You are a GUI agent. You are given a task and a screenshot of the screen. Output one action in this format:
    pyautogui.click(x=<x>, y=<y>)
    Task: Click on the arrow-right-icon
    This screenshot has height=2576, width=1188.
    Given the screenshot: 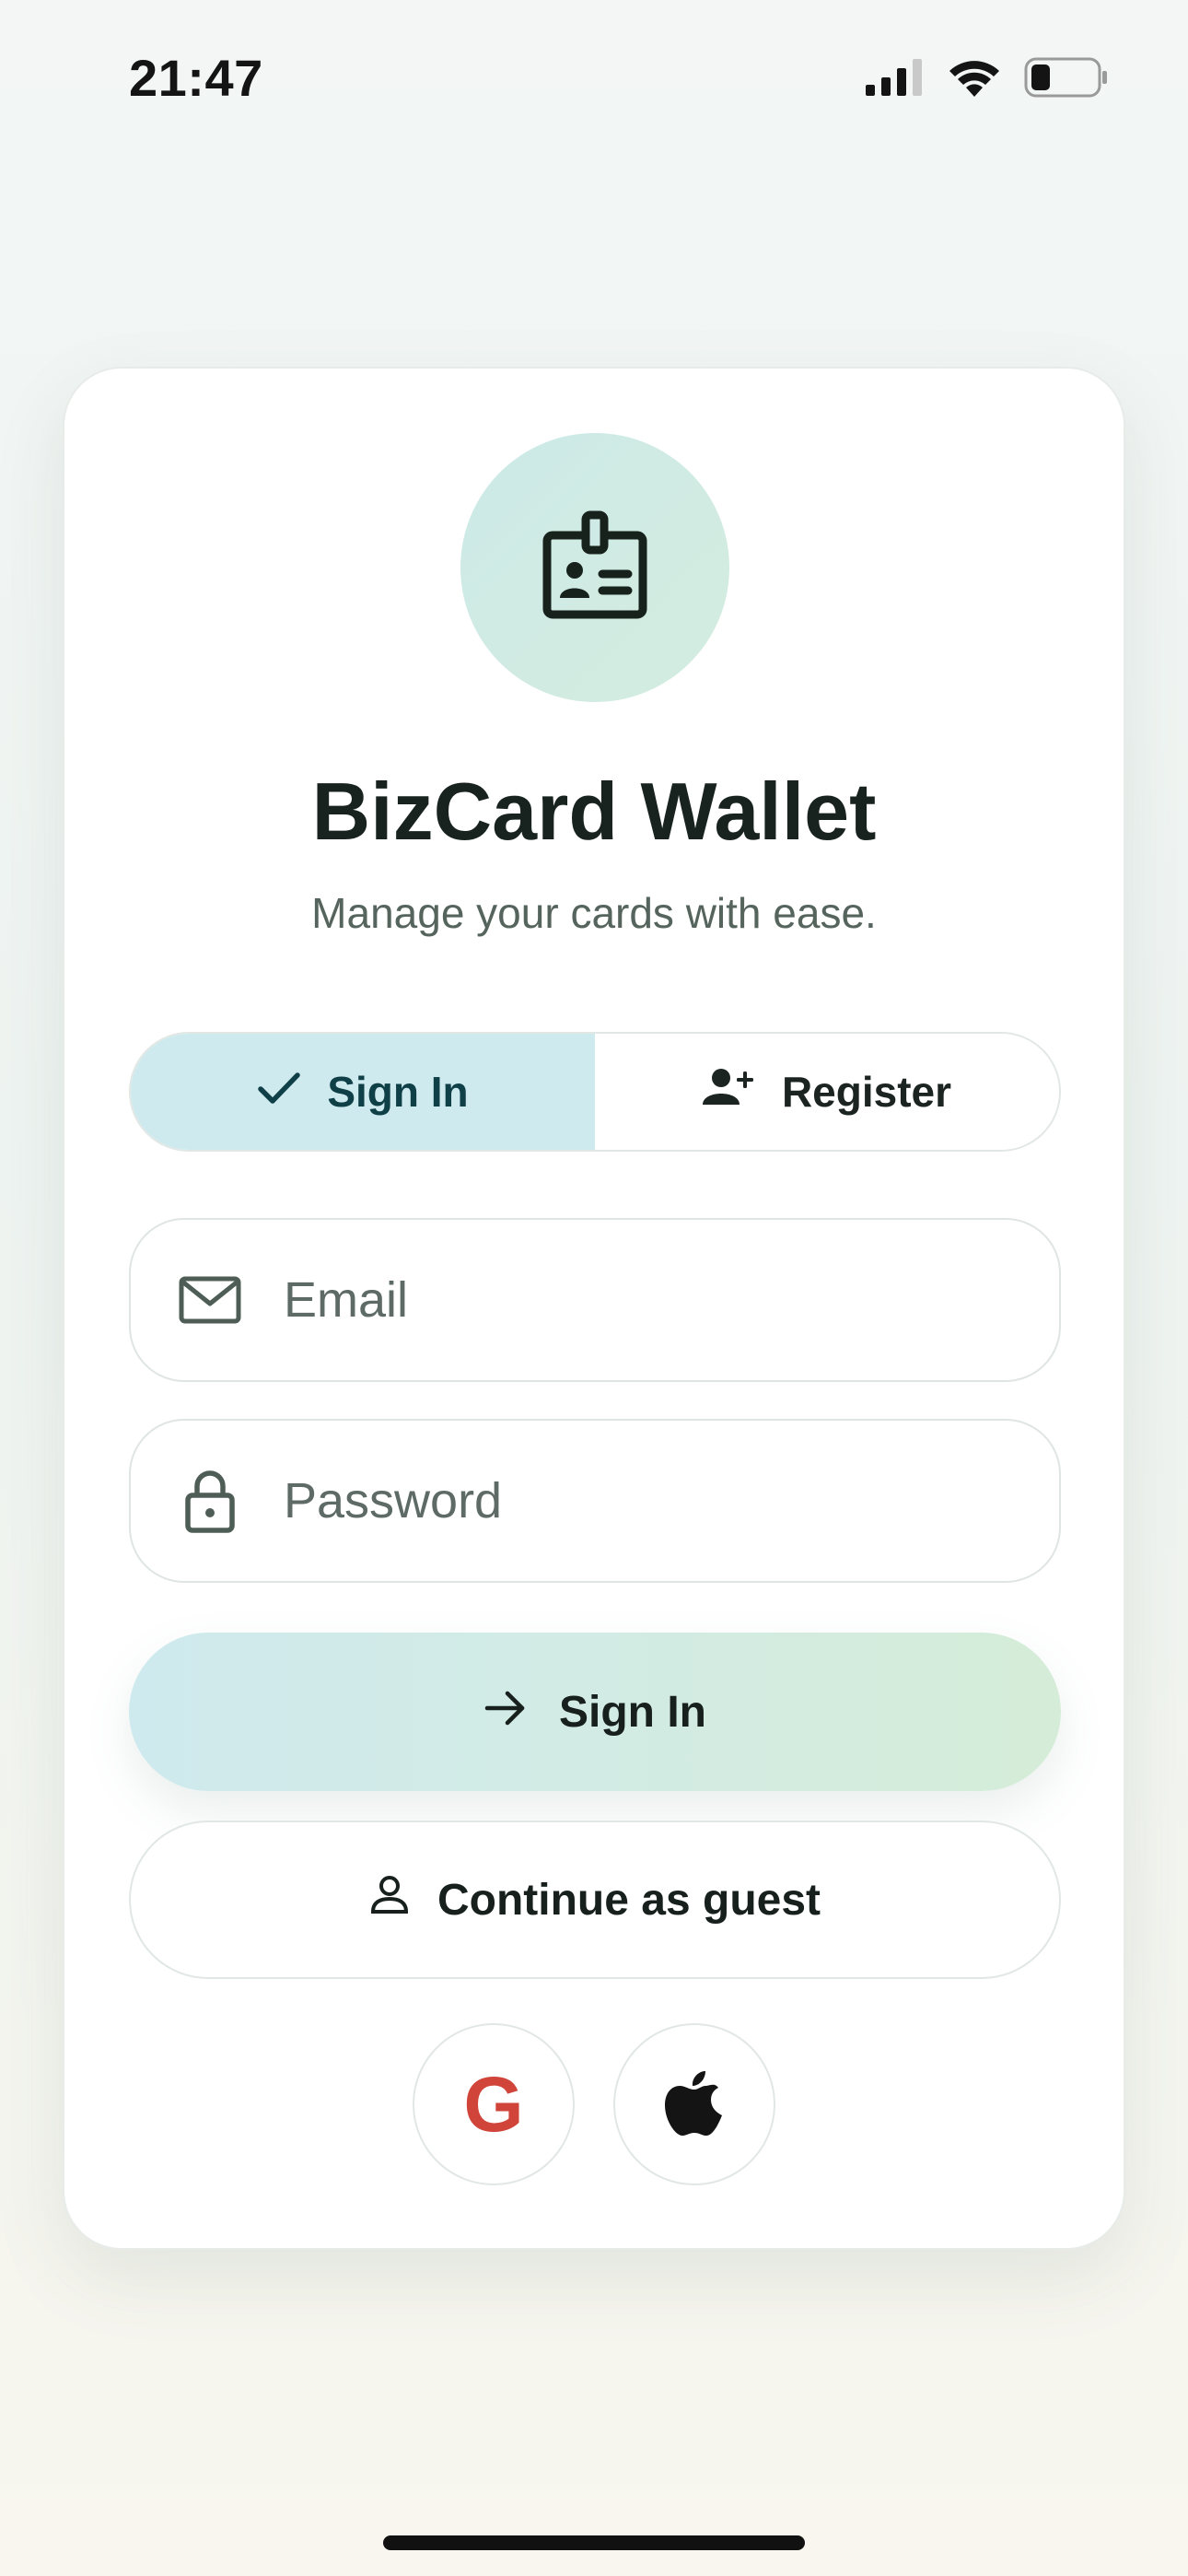 What is the action you would take?
    pyautogui.click(x=505, y=1712)
    